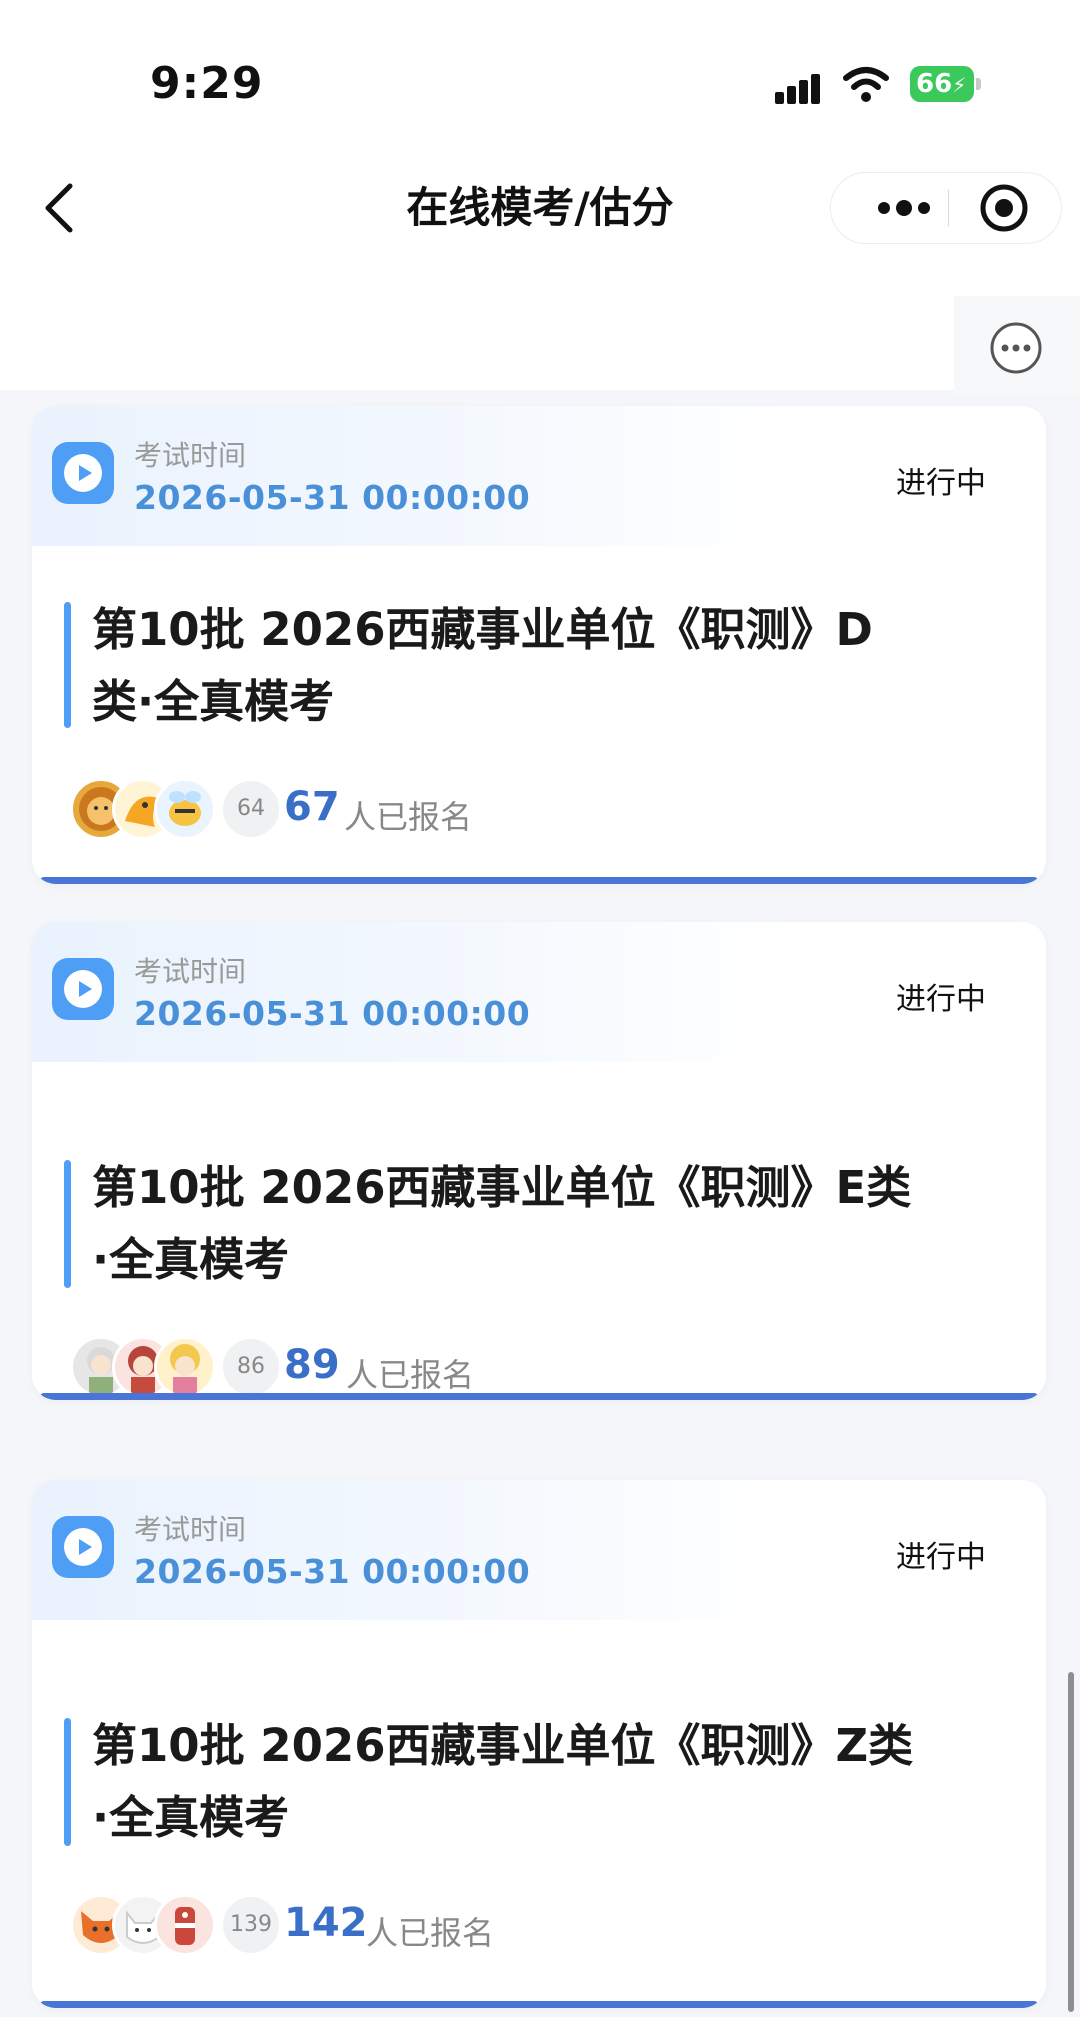 The height and width of the screenshot is (2017, 1080). Describe the element at coordinates (251, 809) in the screenshot. I see `more-avatars-count: 64` at that location.